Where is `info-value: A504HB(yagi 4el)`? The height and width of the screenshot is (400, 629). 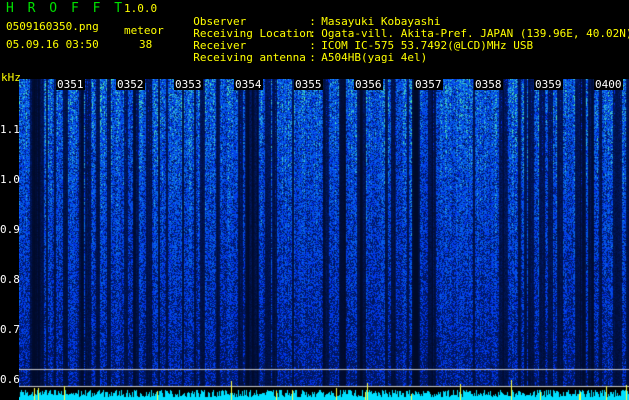
info-value: A504HB(yagi 4el) is located at coordinates (374, 57).